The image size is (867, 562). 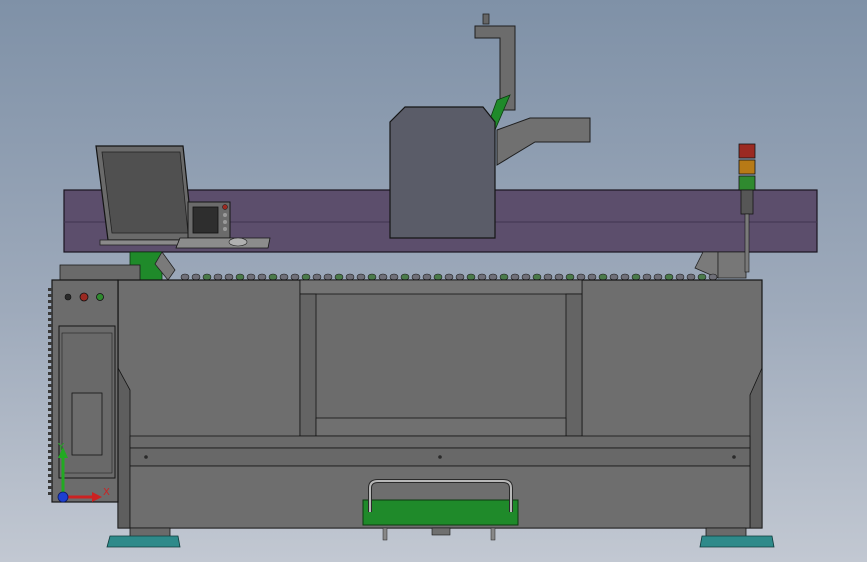 I want to click on monitor, so click(x=145, y=195).